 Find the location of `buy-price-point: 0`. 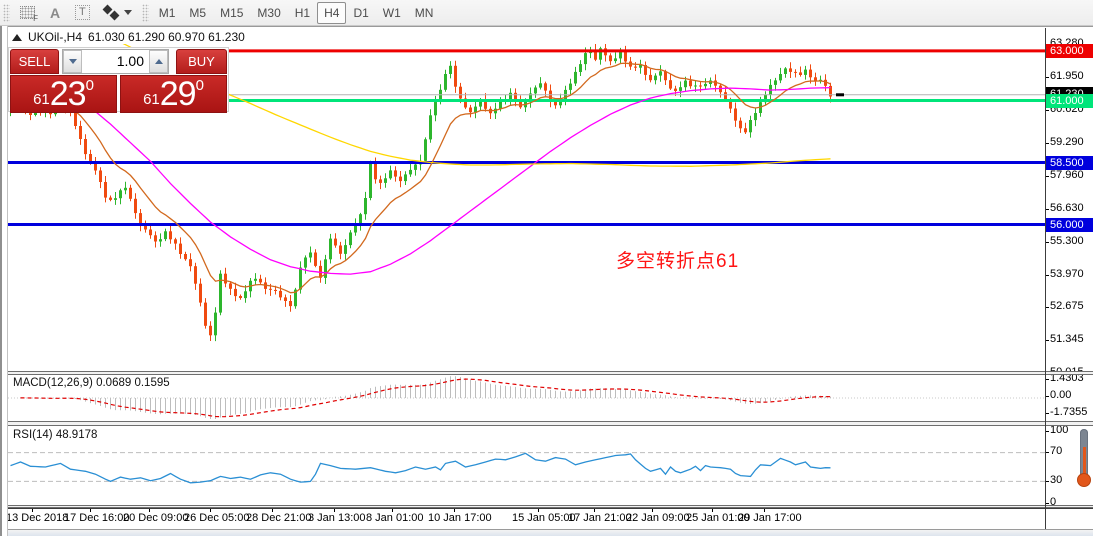

buy-price-point: 0 is located at coordinates (199, 85).